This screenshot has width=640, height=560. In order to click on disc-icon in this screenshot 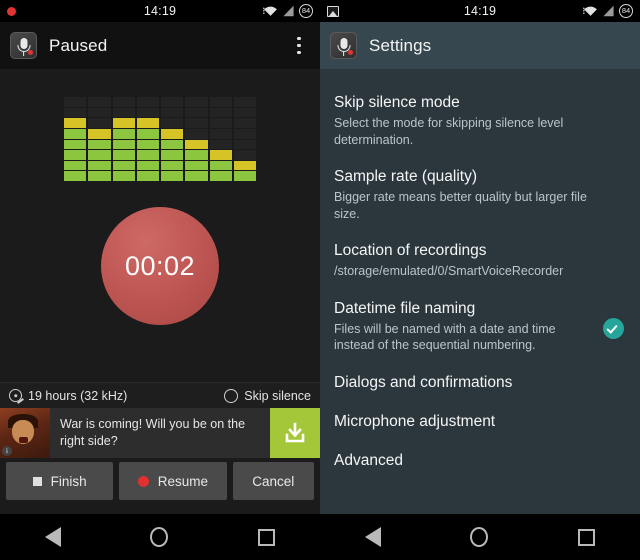, I will do `click(15, 395)`.